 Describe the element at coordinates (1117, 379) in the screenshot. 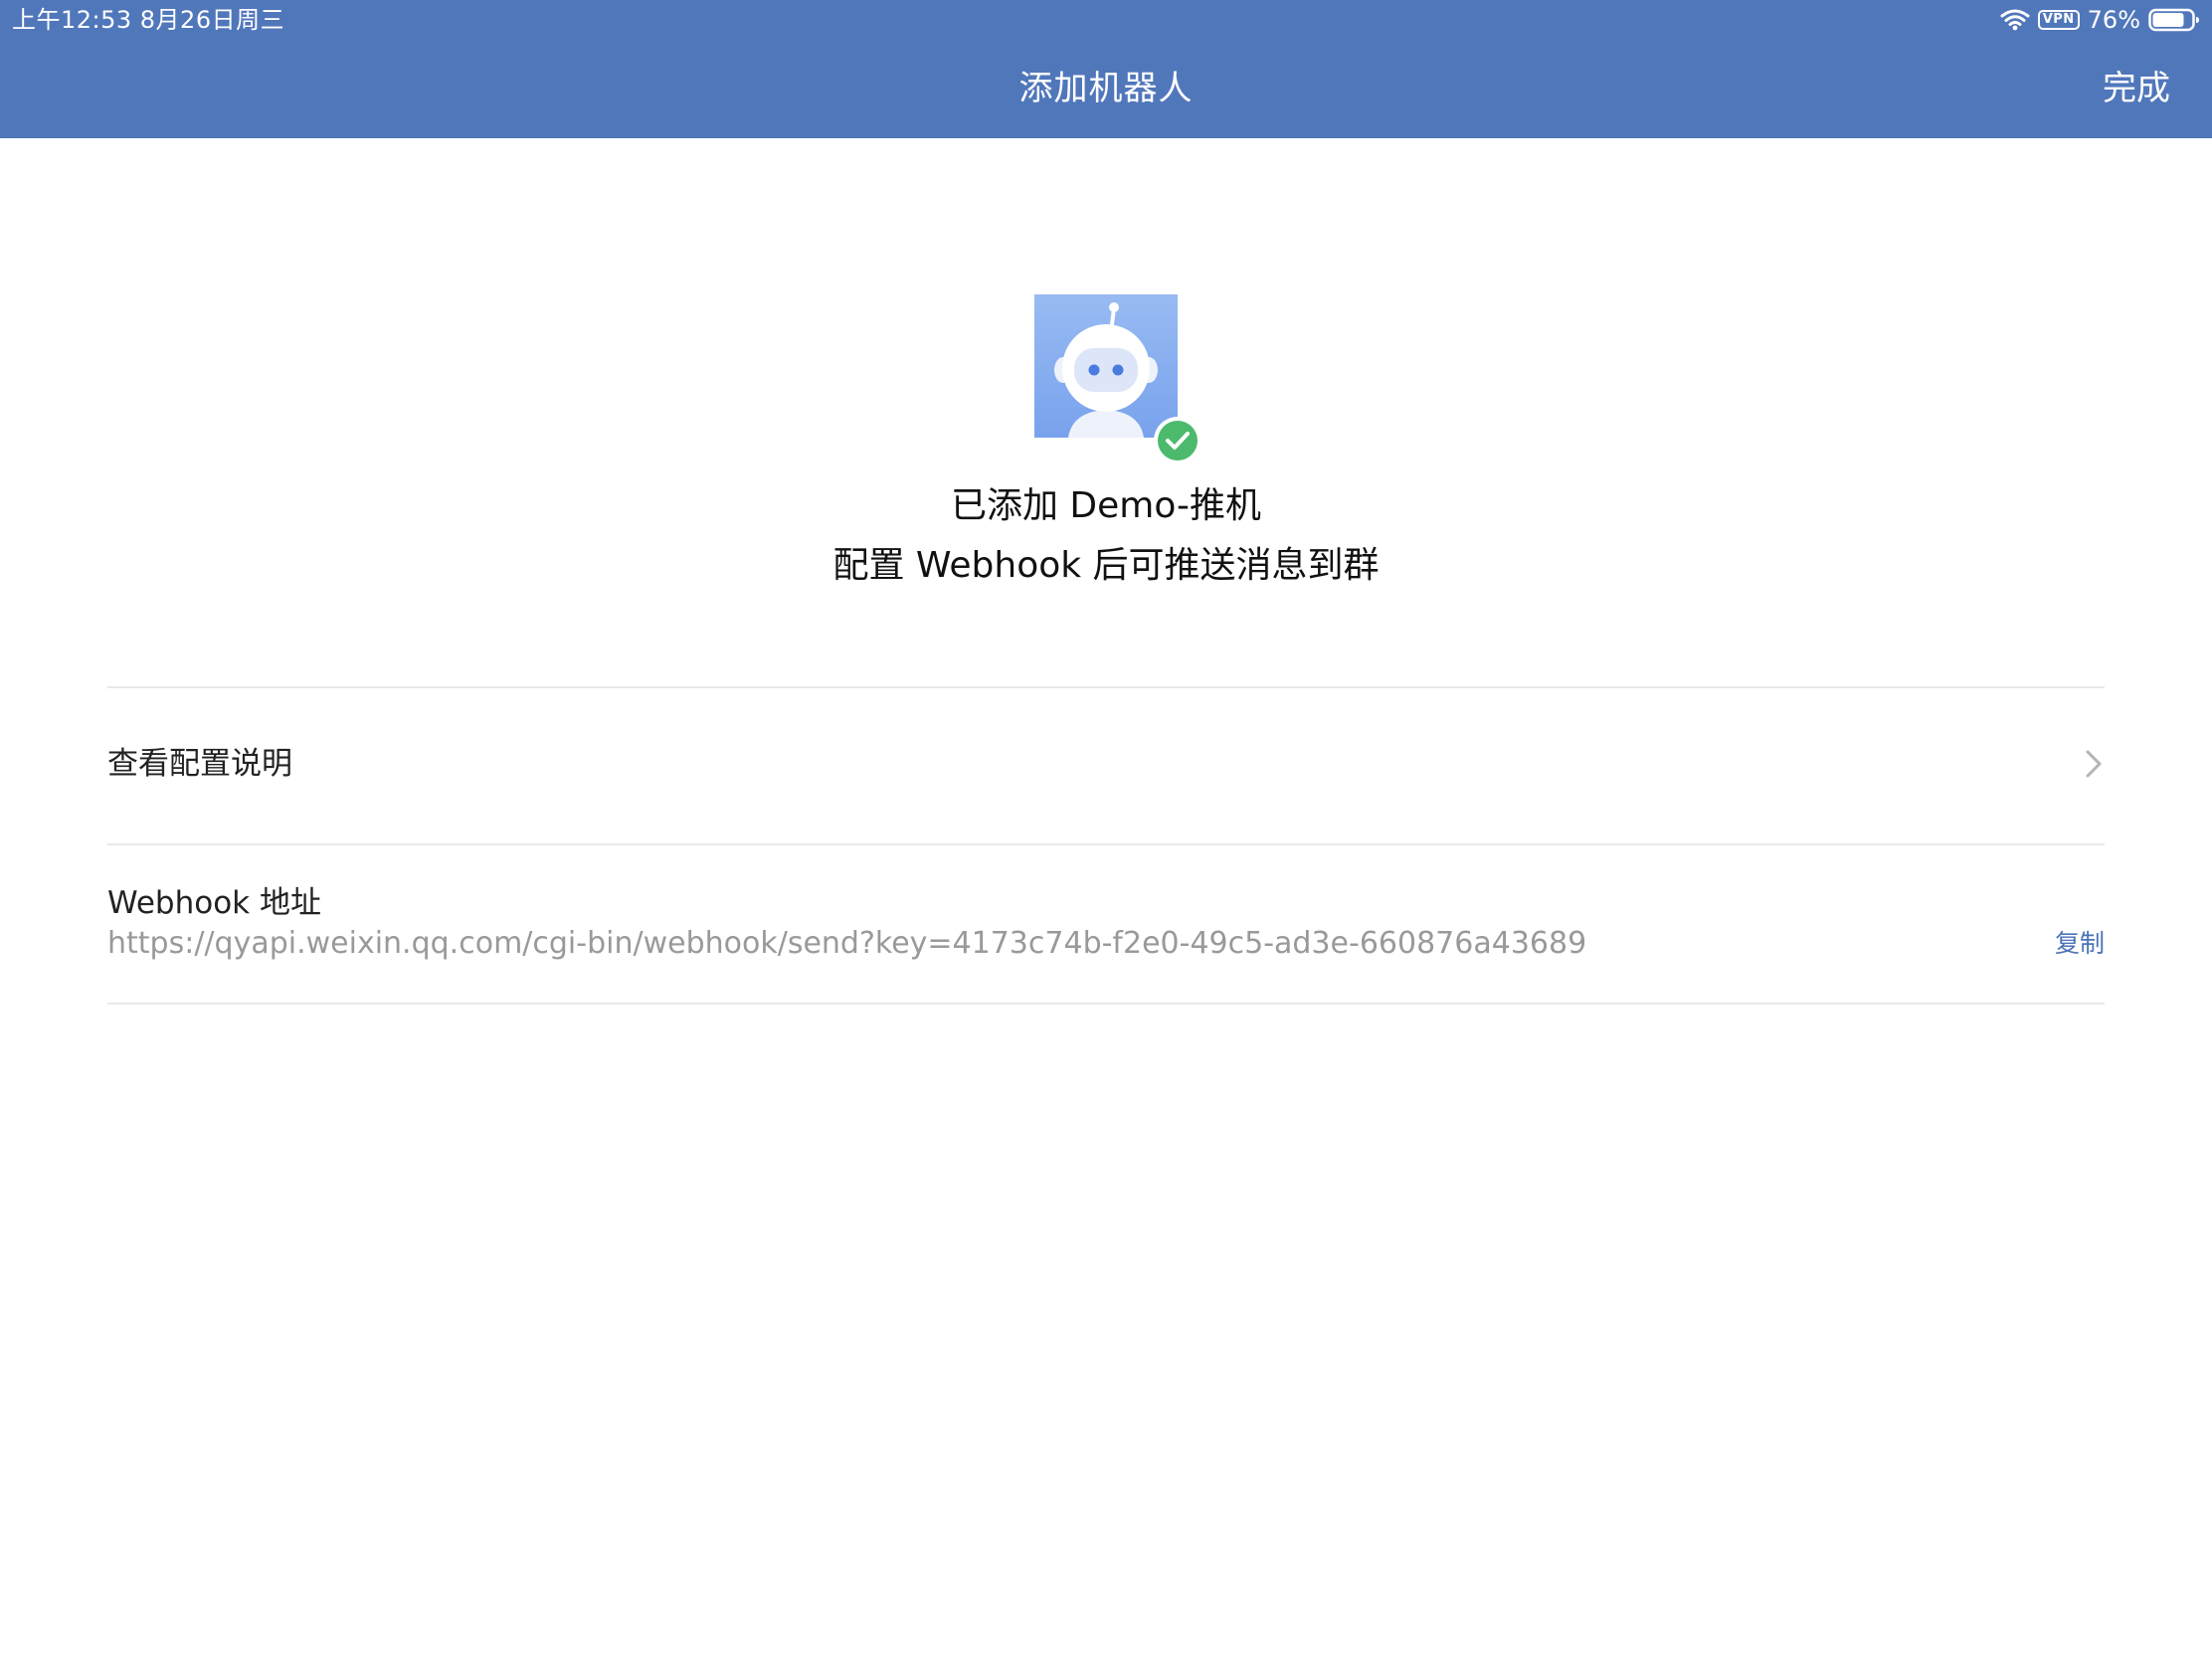

I see `bot-avatar-container` at that location.